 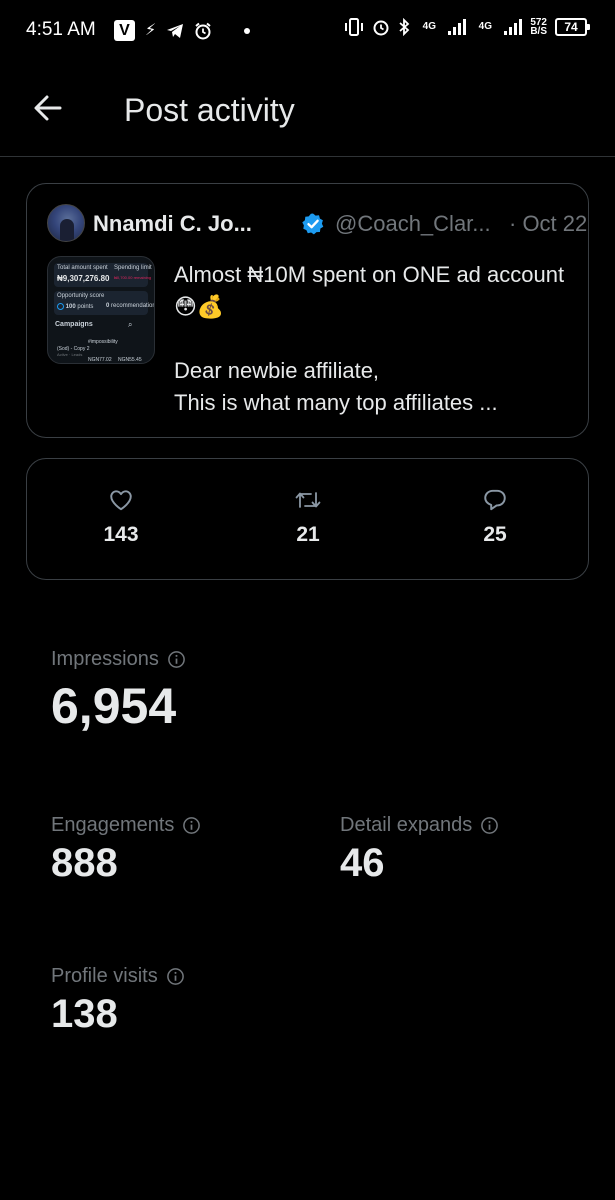 I want to click on detail-expands-label: Detail expands, so click(x=406, y=825).